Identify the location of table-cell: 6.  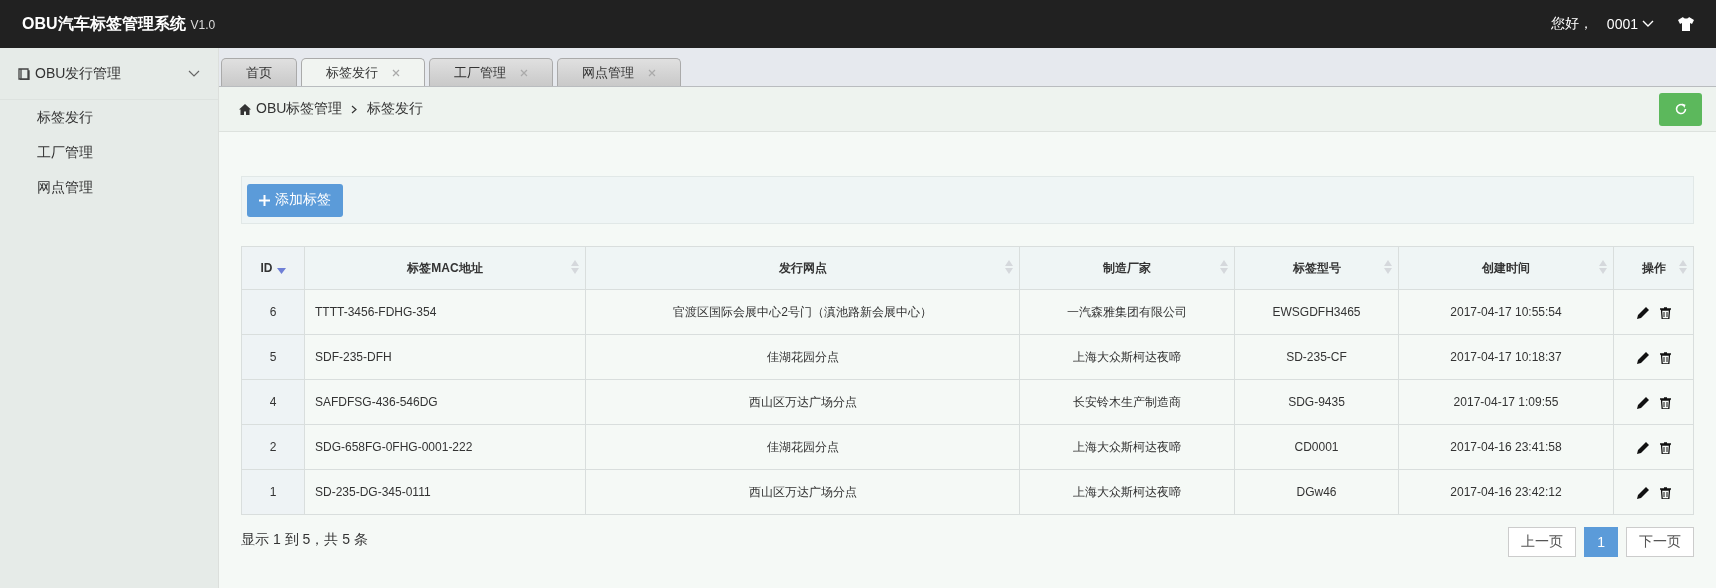
(273, 312).